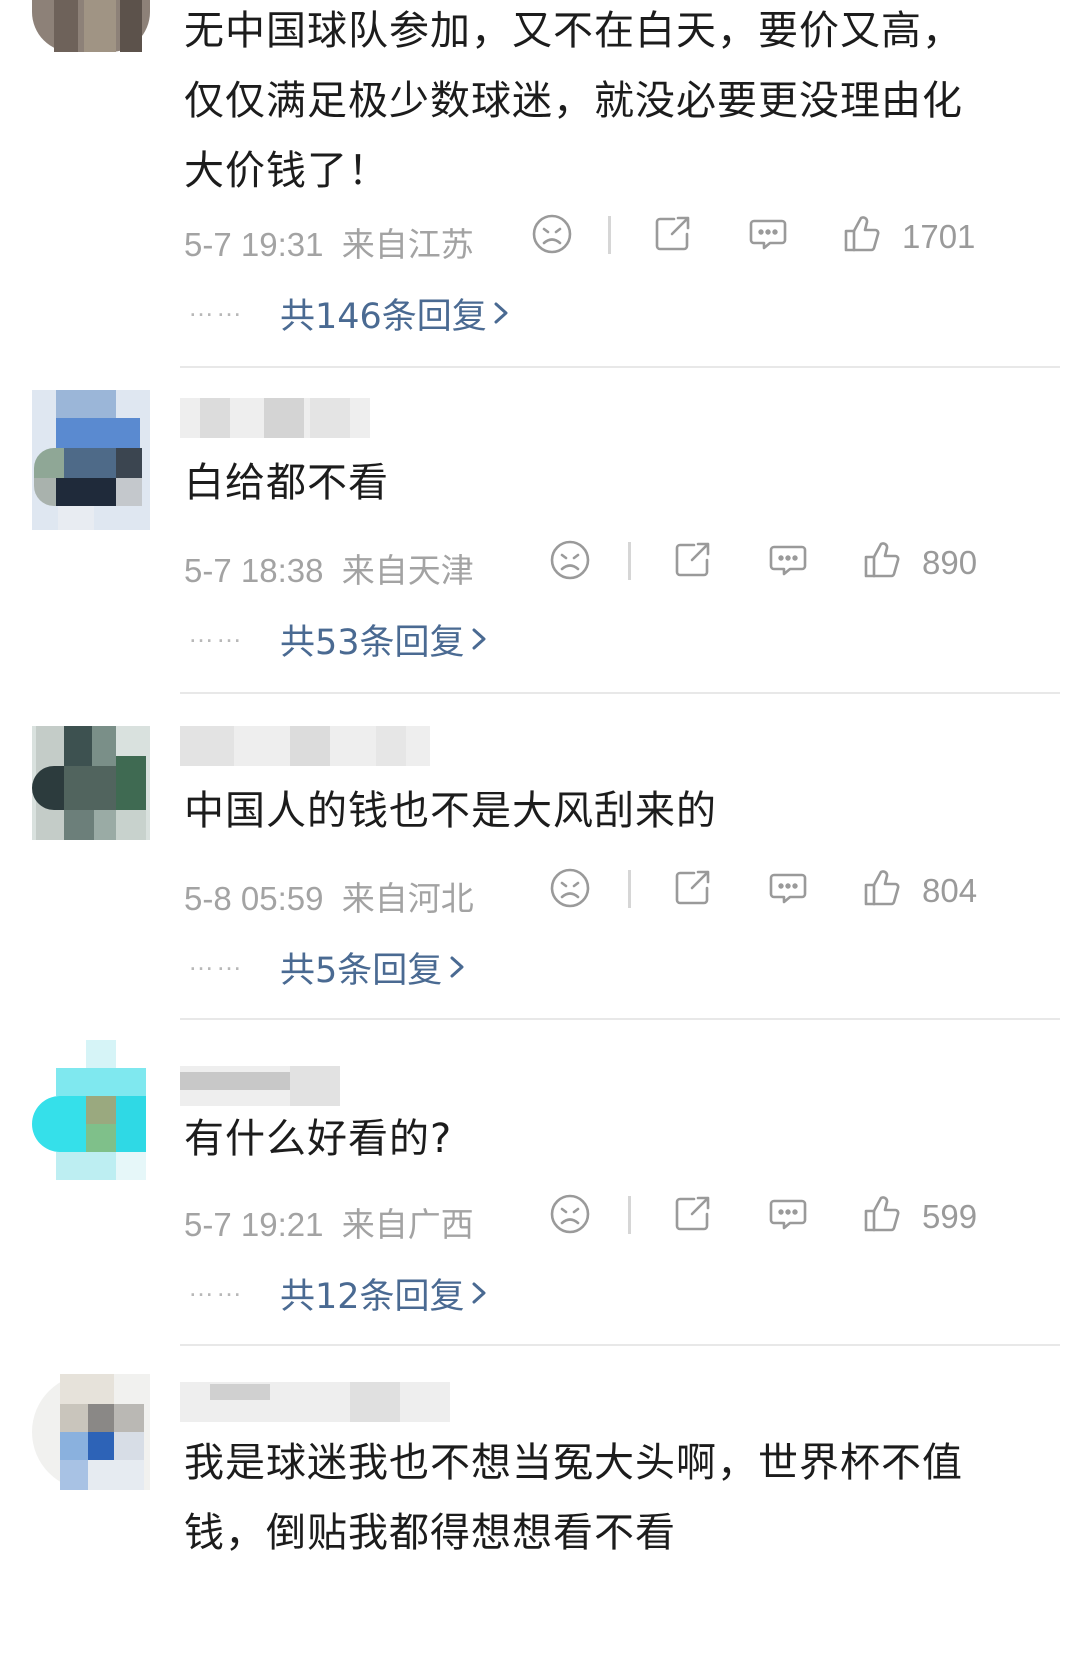 This screenshot has width=1080, height=1677. What do you see at coordinates (383, 313) in the screenshot?
I see `replies-count: 共146条回复` at bounding box center [383, 313].